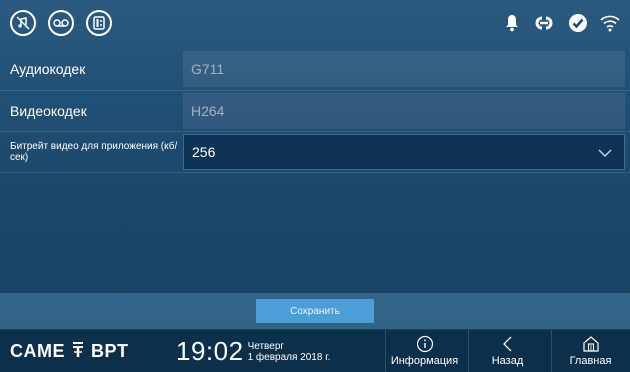 The image size is (630, 372). I want to click on footer-bar: CAME BPT 19:02 Четверг 1 февраля 2018 г., so click(315, 351).